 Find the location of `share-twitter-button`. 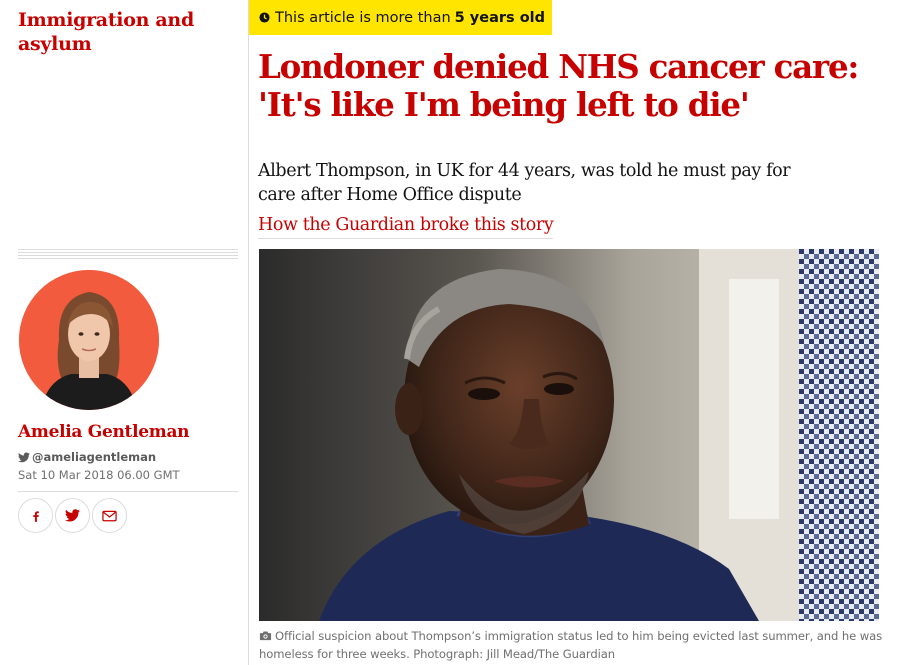

share-twitter-button is located at coordinates (72, 515).